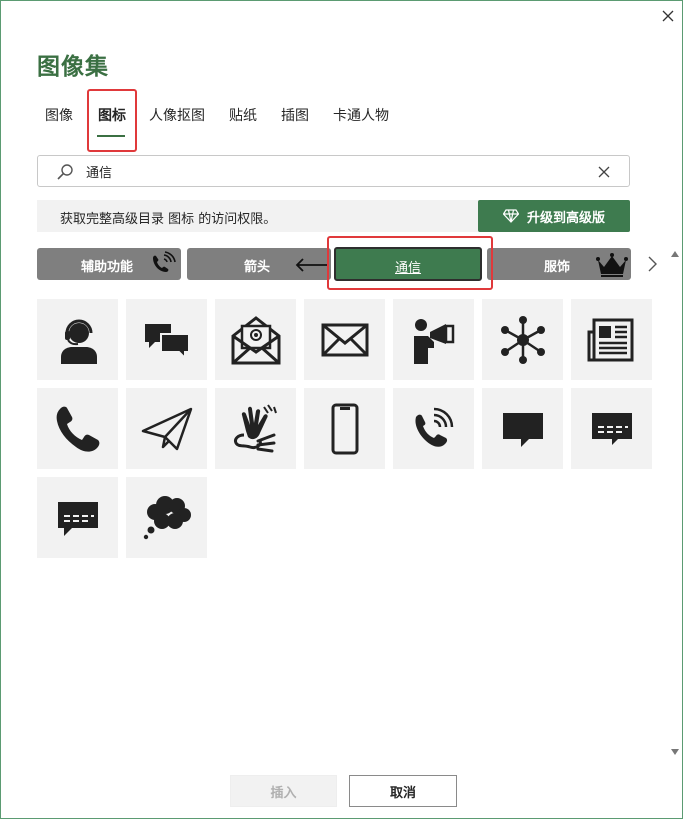 The width and height of the screenshot is (683, 819). I want to click on upgrade-button: 升级到高级版, so click(554, 216).